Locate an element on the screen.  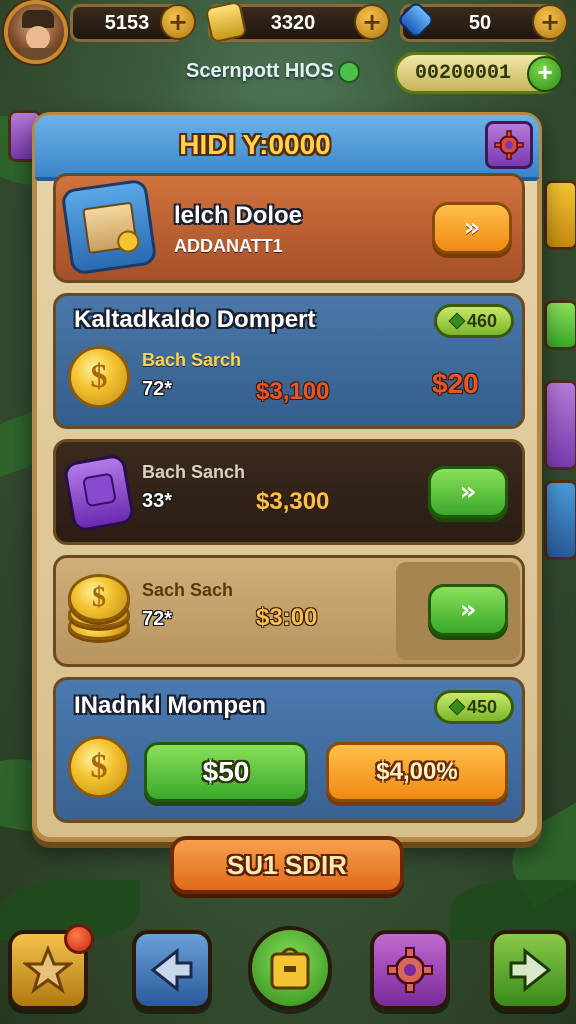
section-a-price-right: $20 is located at coordinates (455, 383).